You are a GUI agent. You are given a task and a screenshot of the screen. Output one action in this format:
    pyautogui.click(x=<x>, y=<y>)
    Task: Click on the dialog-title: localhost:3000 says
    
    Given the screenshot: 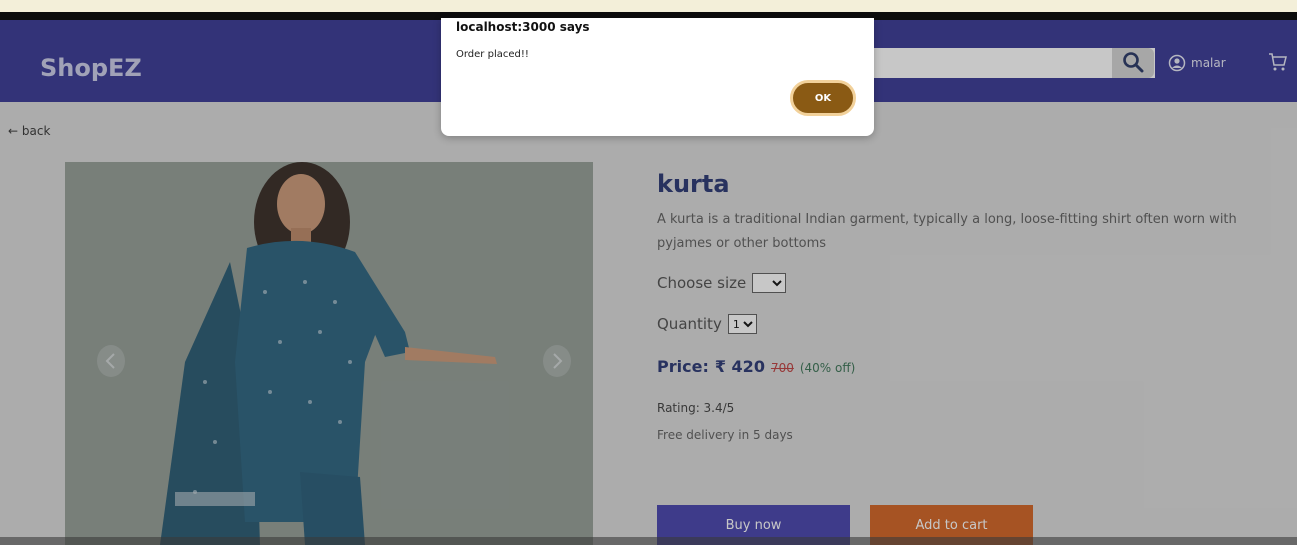 What is the action you would take?
    pyautogui.click(x=523, y=27)
    